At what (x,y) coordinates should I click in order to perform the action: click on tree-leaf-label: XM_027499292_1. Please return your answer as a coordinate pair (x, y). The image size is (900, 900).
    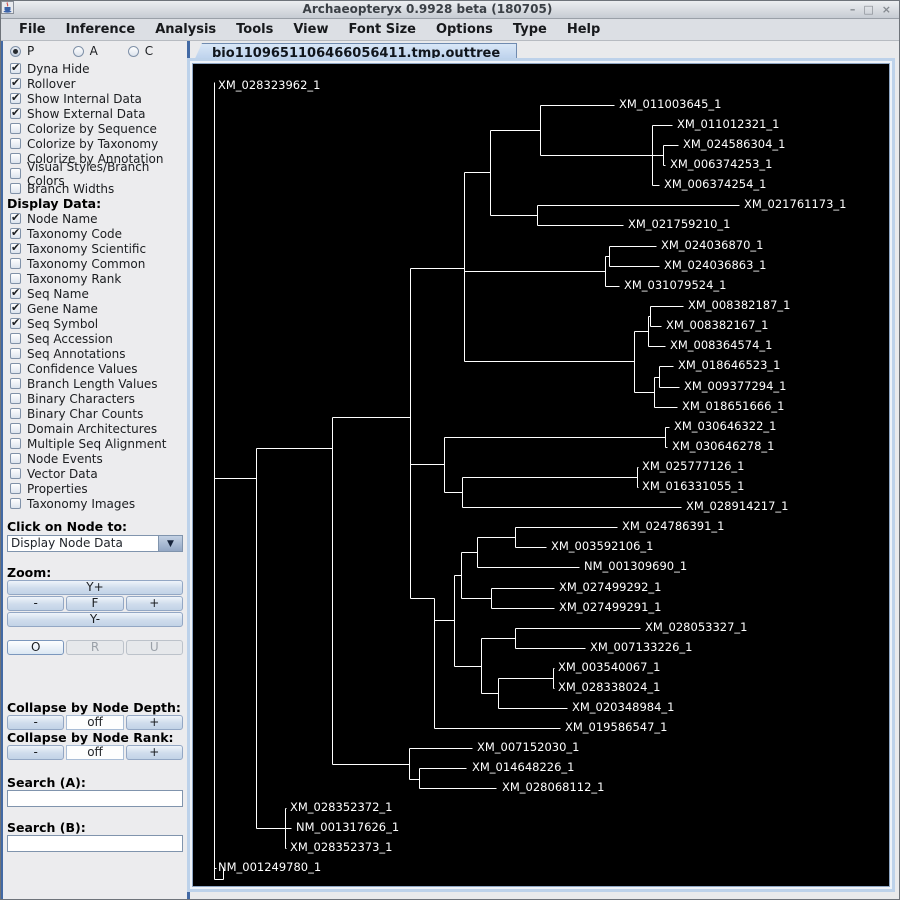
    Looking at the image, I should click on (610, 587).